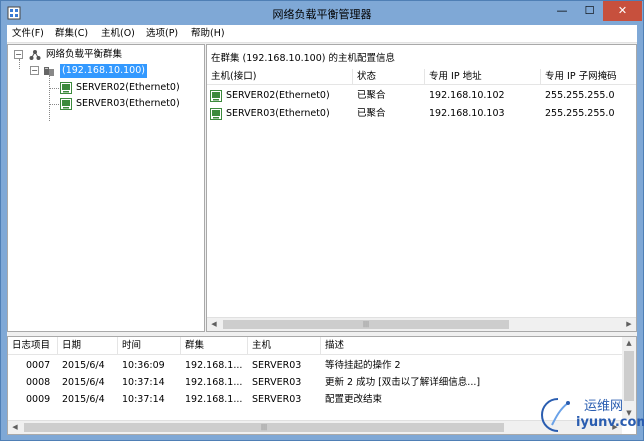  I want to click on maximize-button: ☐, so click(589, 11).